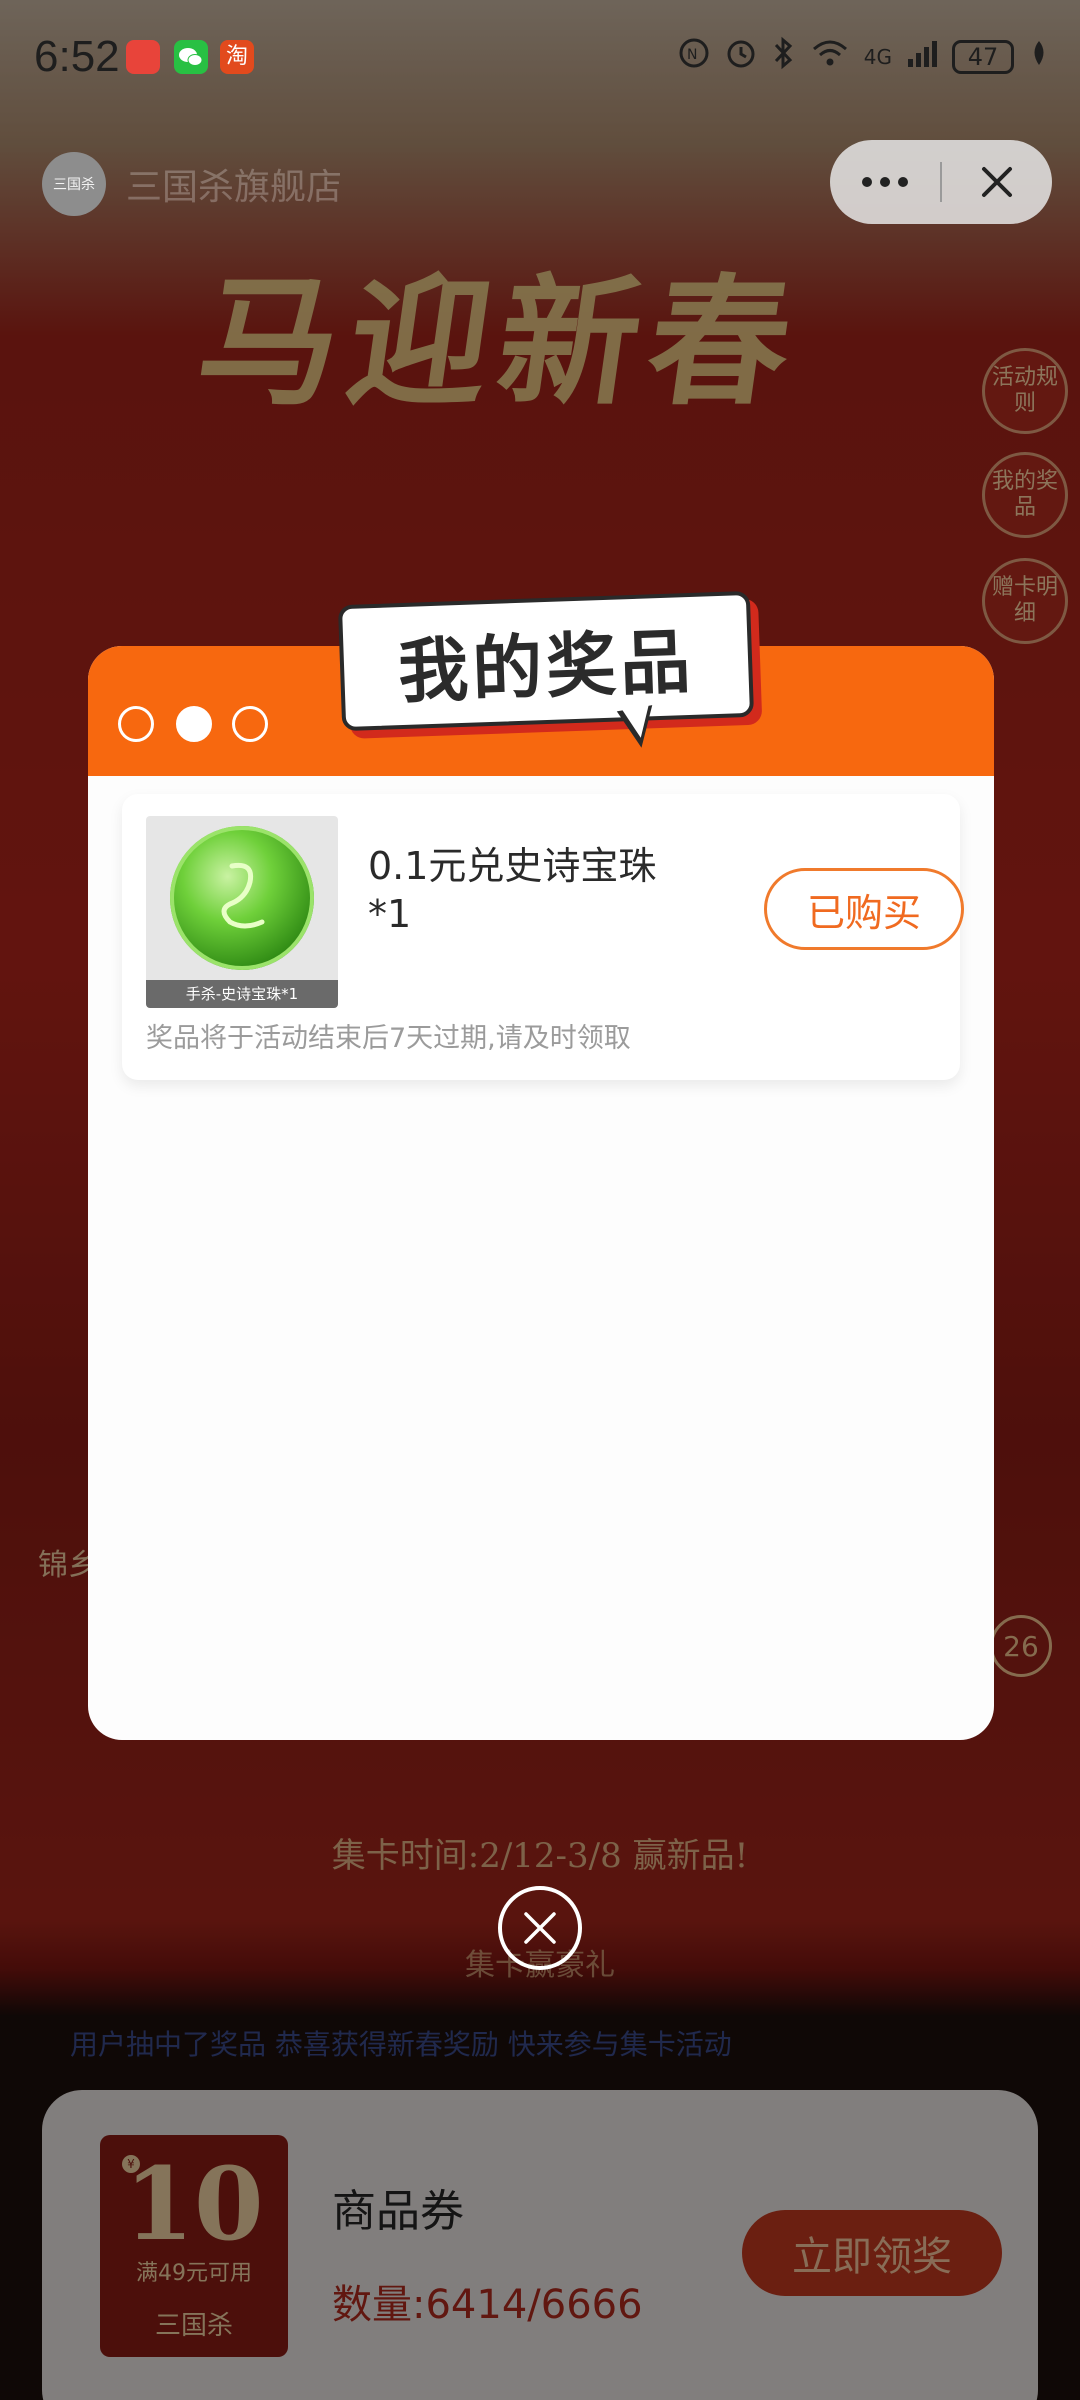  What do you see at coordinates (941, 182) in the screenshot?
I see `mini-program-capsule` at bounding box center [941, 182].